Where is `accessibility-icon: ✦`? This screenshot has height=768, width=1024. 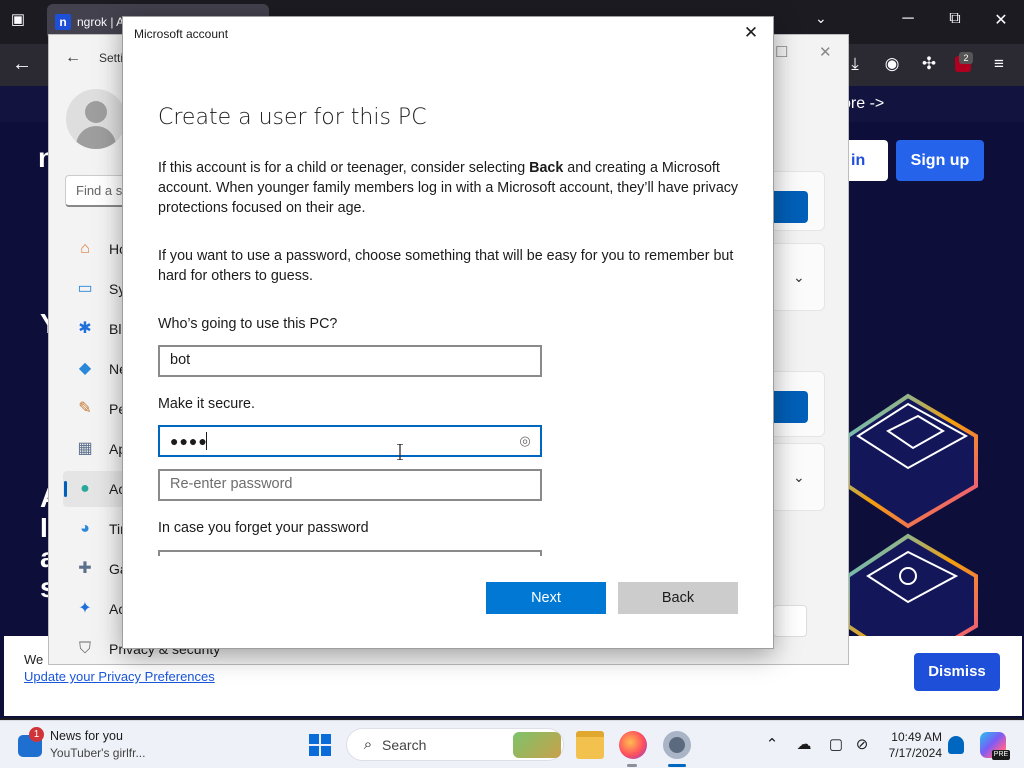 accessibility-icon: ✦ is located at coordinates (85, 608).